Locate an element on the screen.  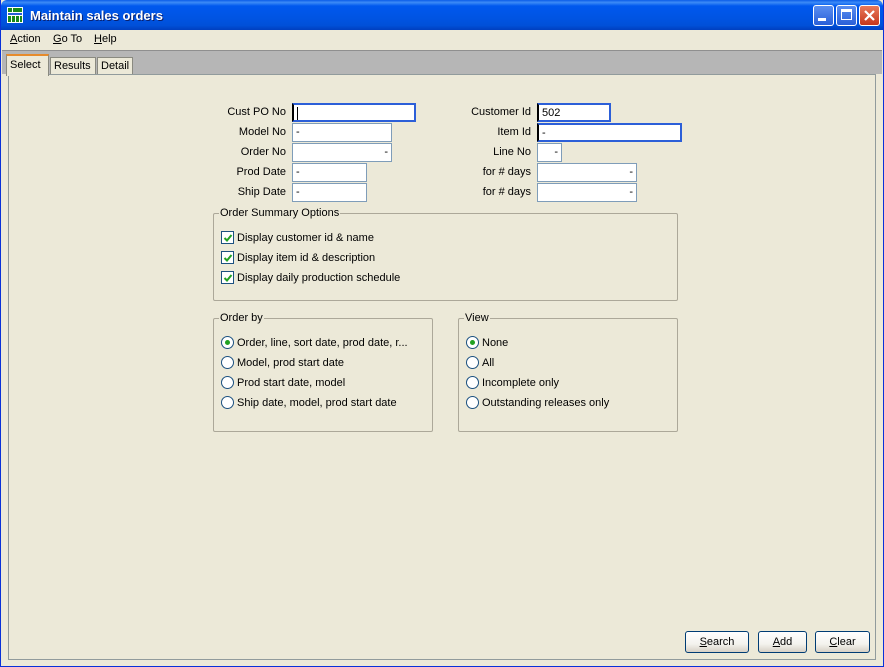
view-all-radio is located at coordinates (472, 362).